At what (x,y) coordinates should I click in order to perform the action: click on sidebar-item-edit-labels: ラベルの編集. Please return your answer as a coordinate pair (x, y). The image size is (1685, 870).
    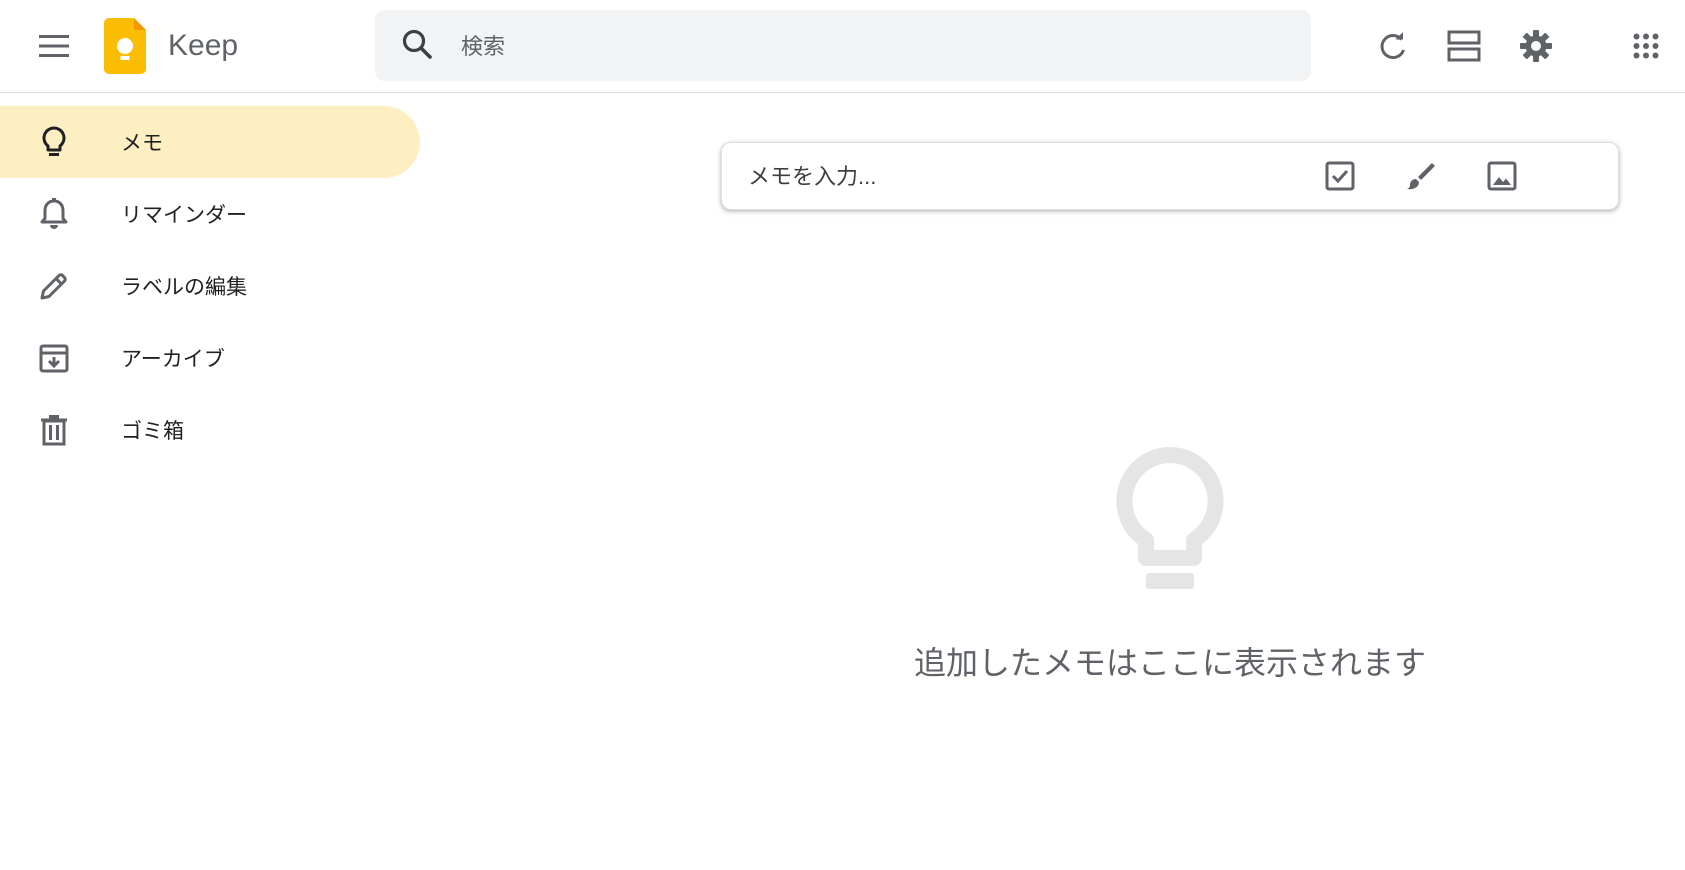
    Looking at the image, I should click on (210, 286).